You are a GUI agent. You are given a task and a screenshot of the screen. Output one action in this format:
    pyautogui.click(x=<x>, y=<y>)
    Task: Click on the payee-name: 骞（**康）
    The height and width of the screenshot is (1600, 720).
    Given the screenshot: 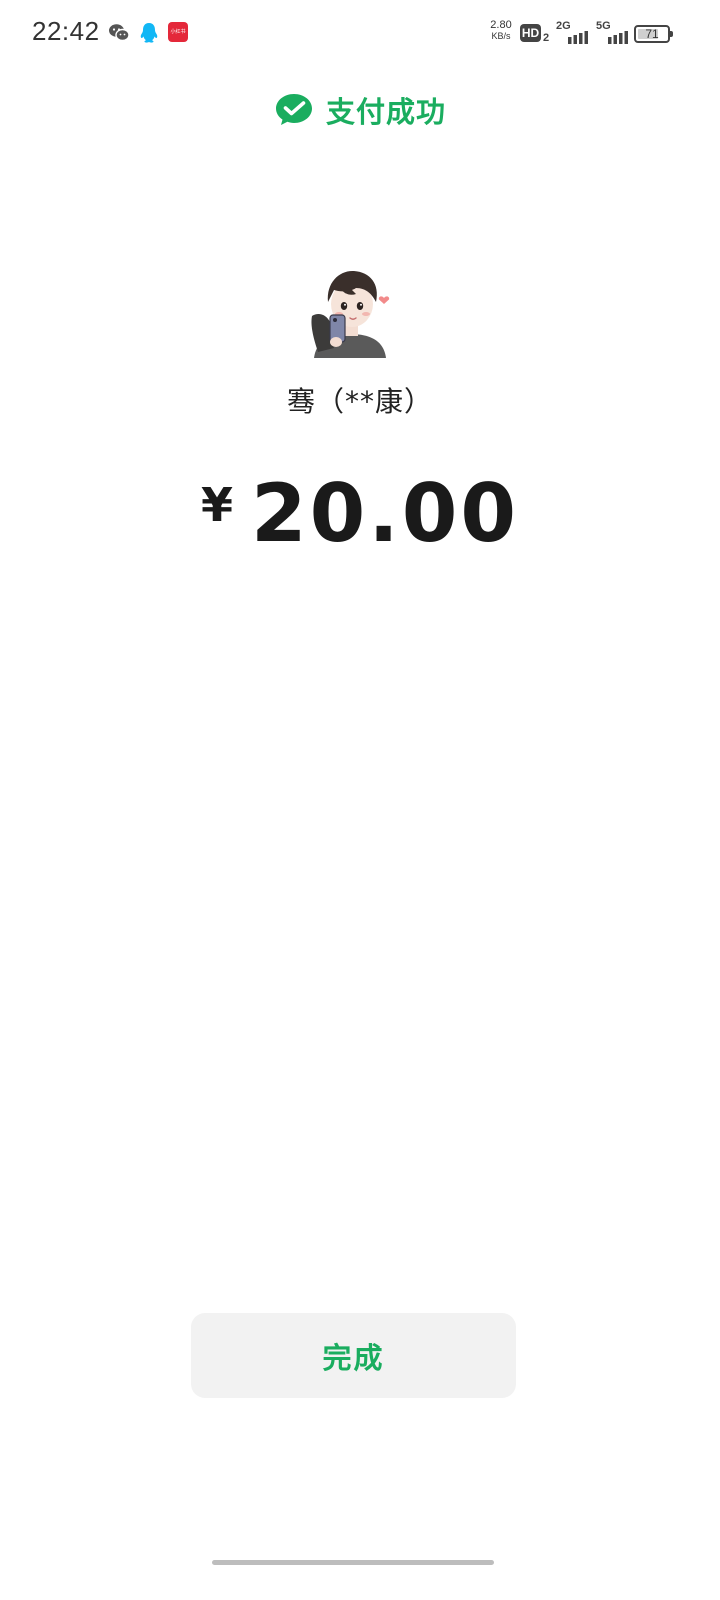 What is the action you would take?
    pyautogui.click(x=359, y=401)
    